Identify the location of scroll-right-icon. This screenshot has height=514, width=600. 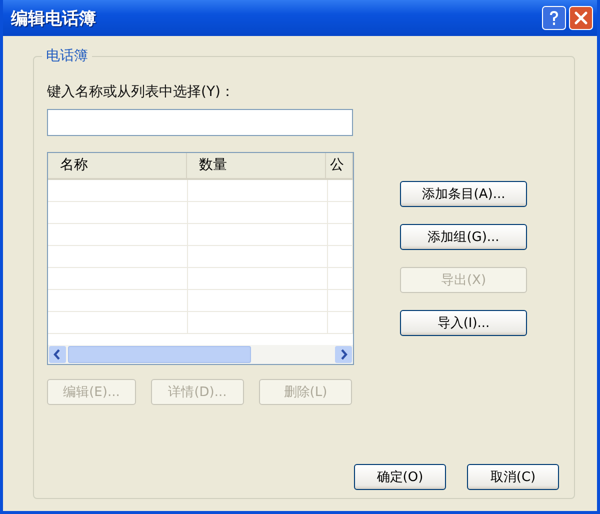
(343, 354).